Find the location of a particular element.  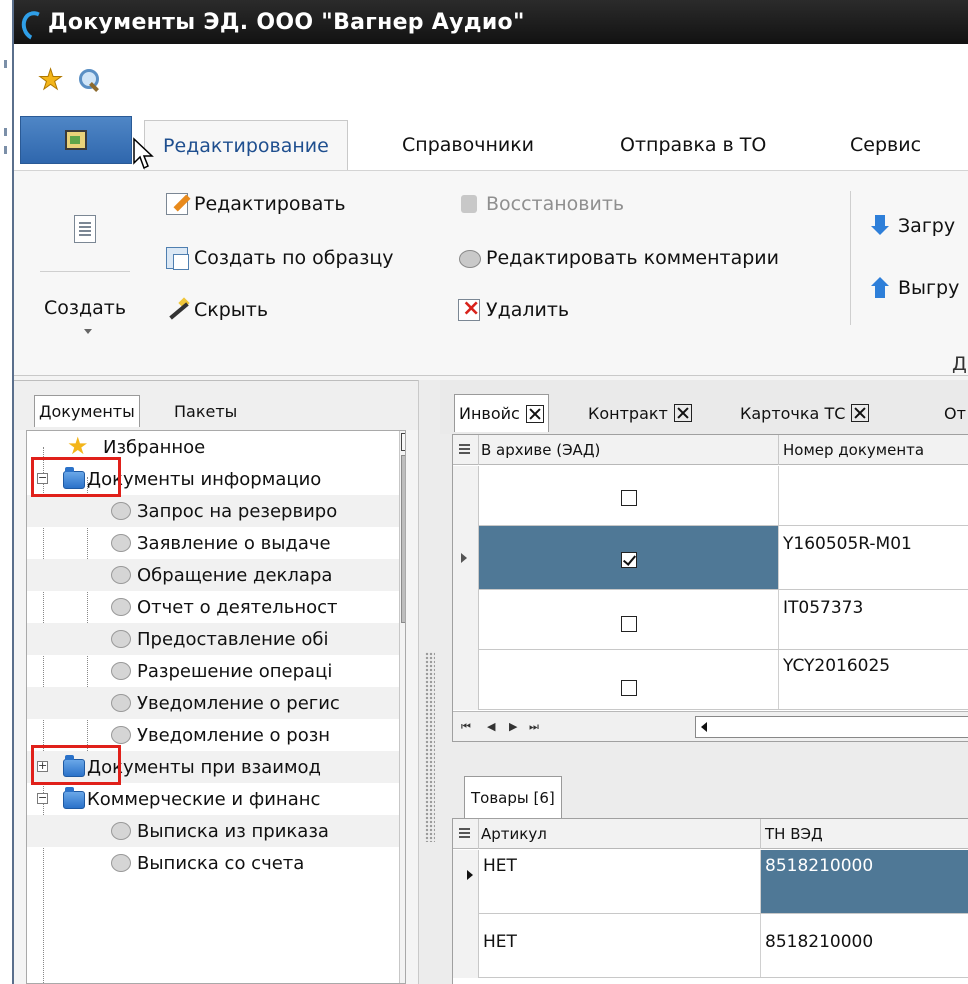

tab-goods: Товары [6] is located at coordinates (513, 797).